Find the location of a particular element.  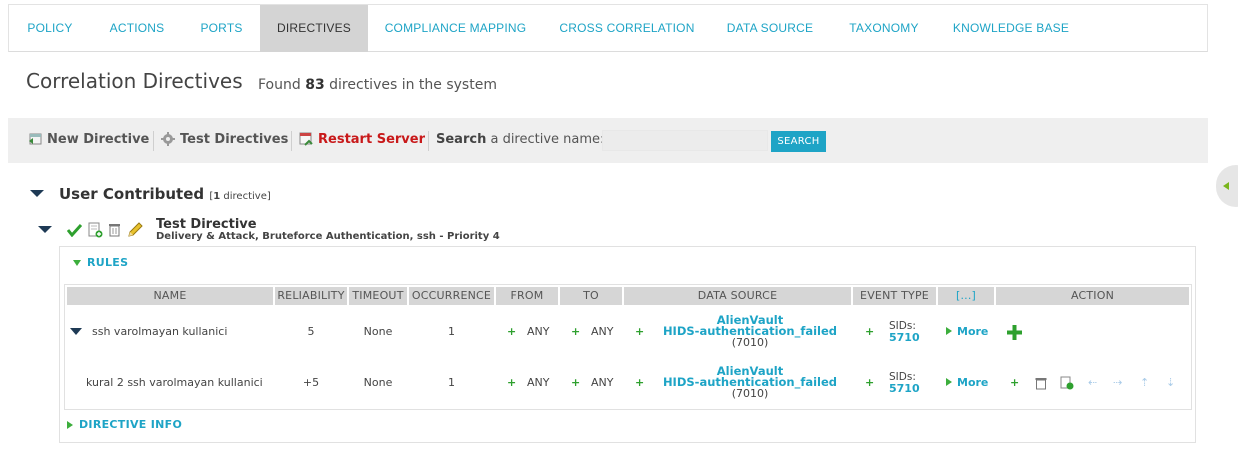

collapse-group-icon is located at coordinates (37, 193).